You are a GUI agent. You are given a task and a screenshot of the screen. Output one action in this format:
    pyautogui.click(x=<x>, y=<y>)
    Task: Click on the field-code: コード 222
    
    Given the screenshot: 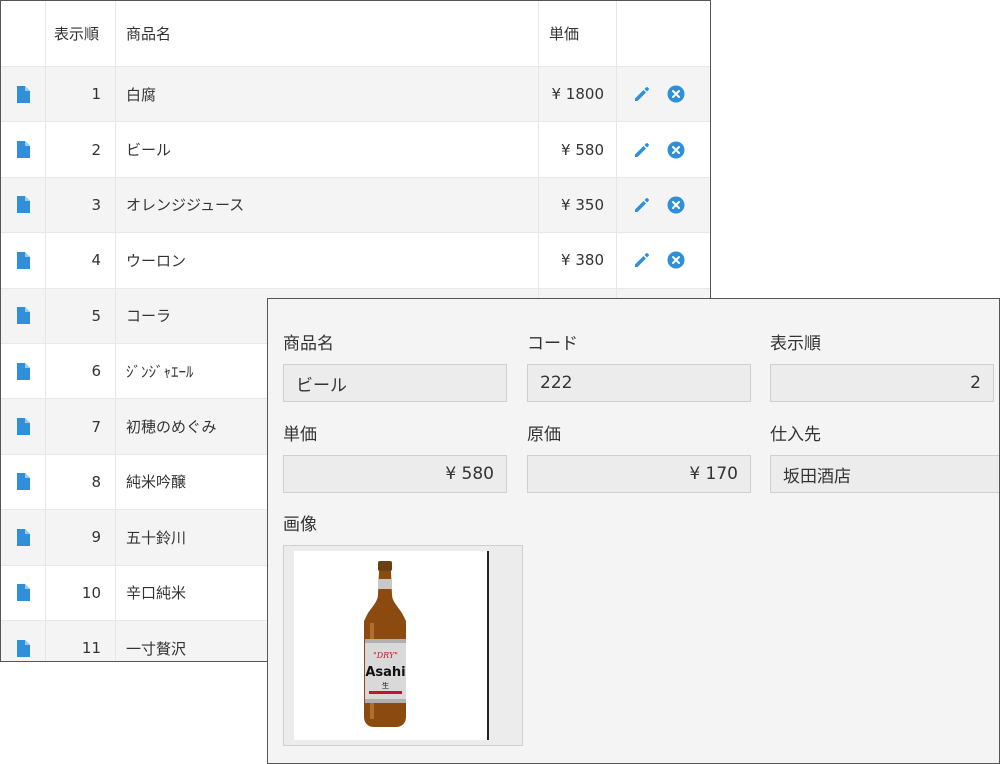 What is the action you would take?
    pyautogui.click(x=639, y=367)
    